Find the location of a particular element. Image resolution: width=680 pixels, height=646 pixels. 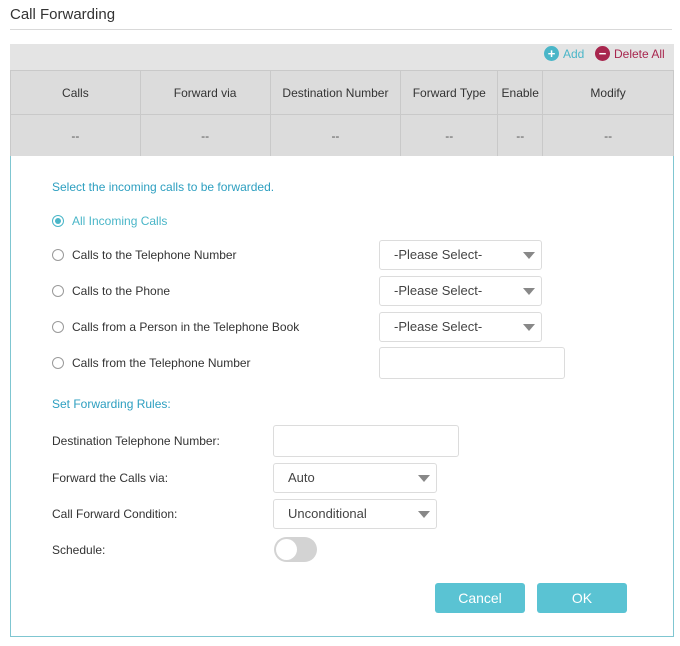

schedule-toggle is located at coordinates (295, 549).